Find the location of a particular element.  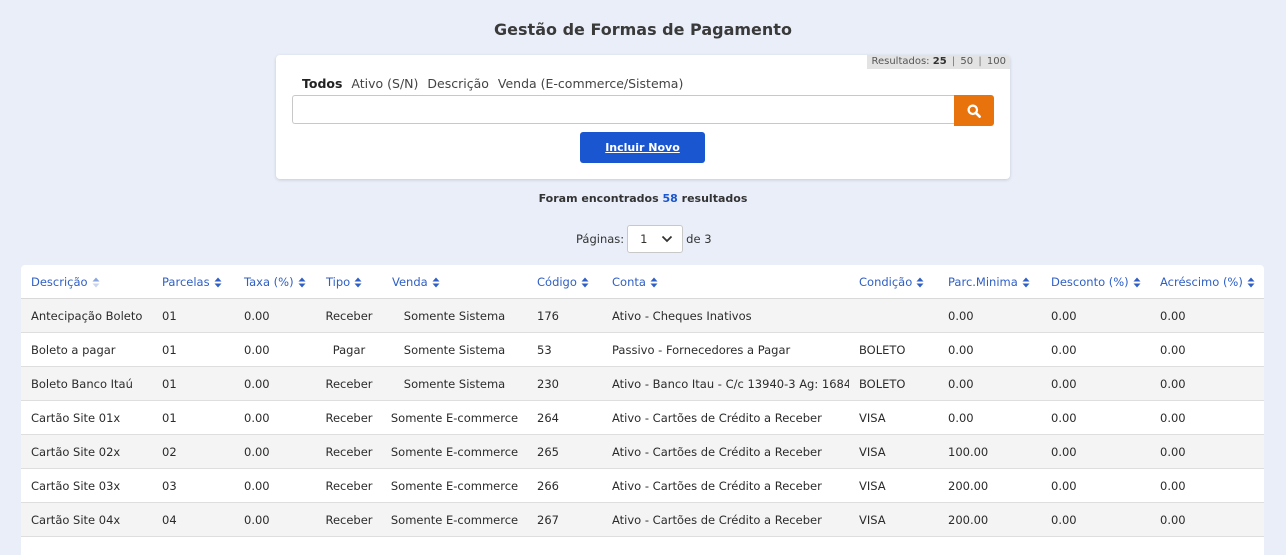

pagination-total: de 3 is located at coordinates (698, 239).